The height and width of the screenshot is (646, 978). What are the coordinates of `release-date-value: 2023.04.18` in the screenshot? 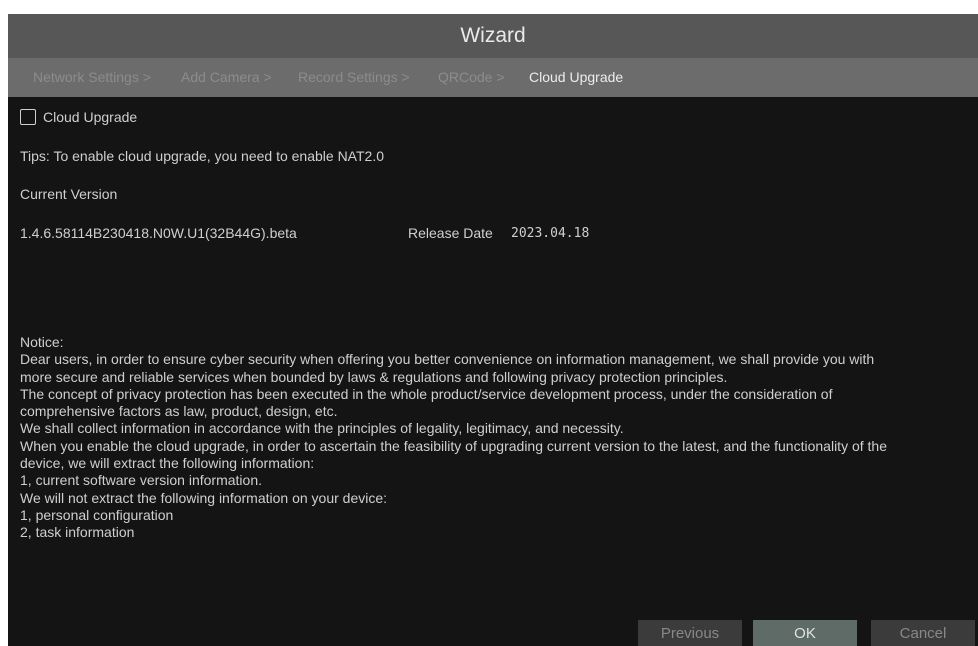 It's located at (550, 233).